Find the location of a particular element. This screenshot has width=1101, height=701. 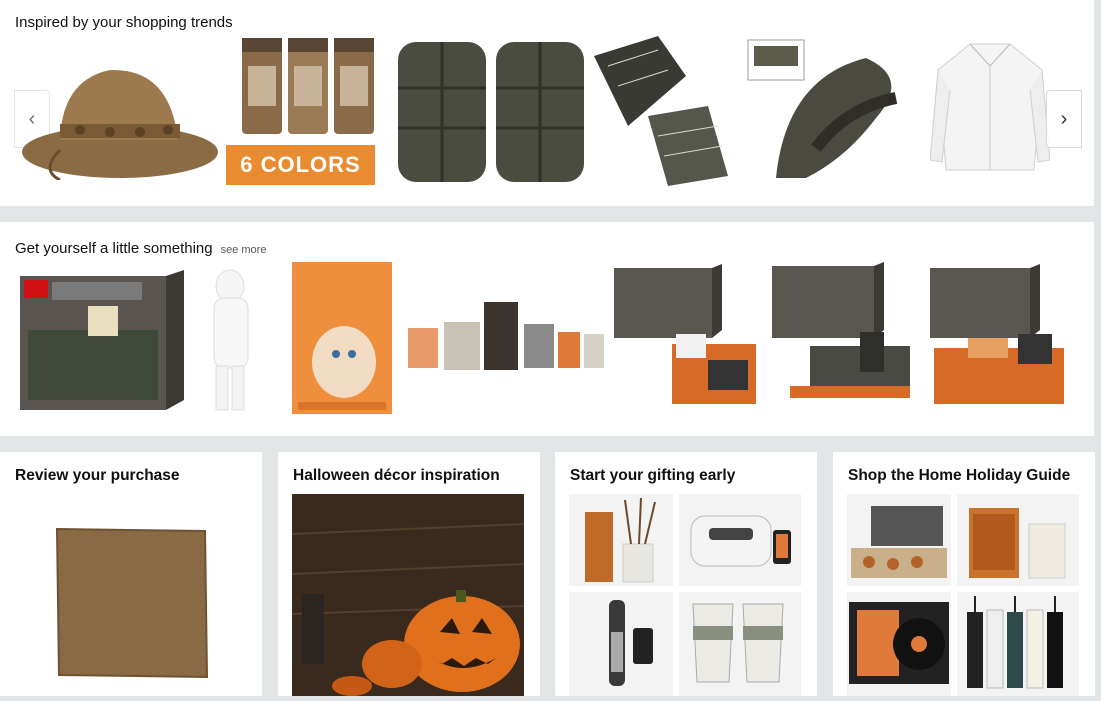

product-face-paint is located at coordinates (308, 86).